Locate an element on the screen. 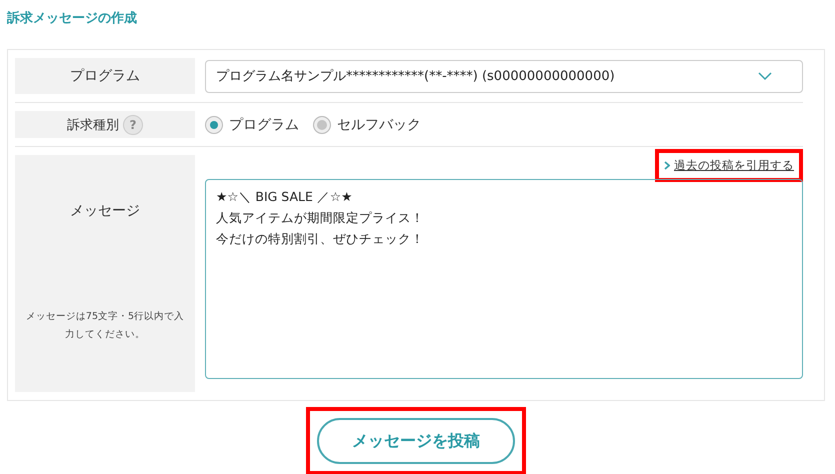 This screenshot has height=474, width=835. field-label: 訴求種別 is located at coordinates (93, 125).